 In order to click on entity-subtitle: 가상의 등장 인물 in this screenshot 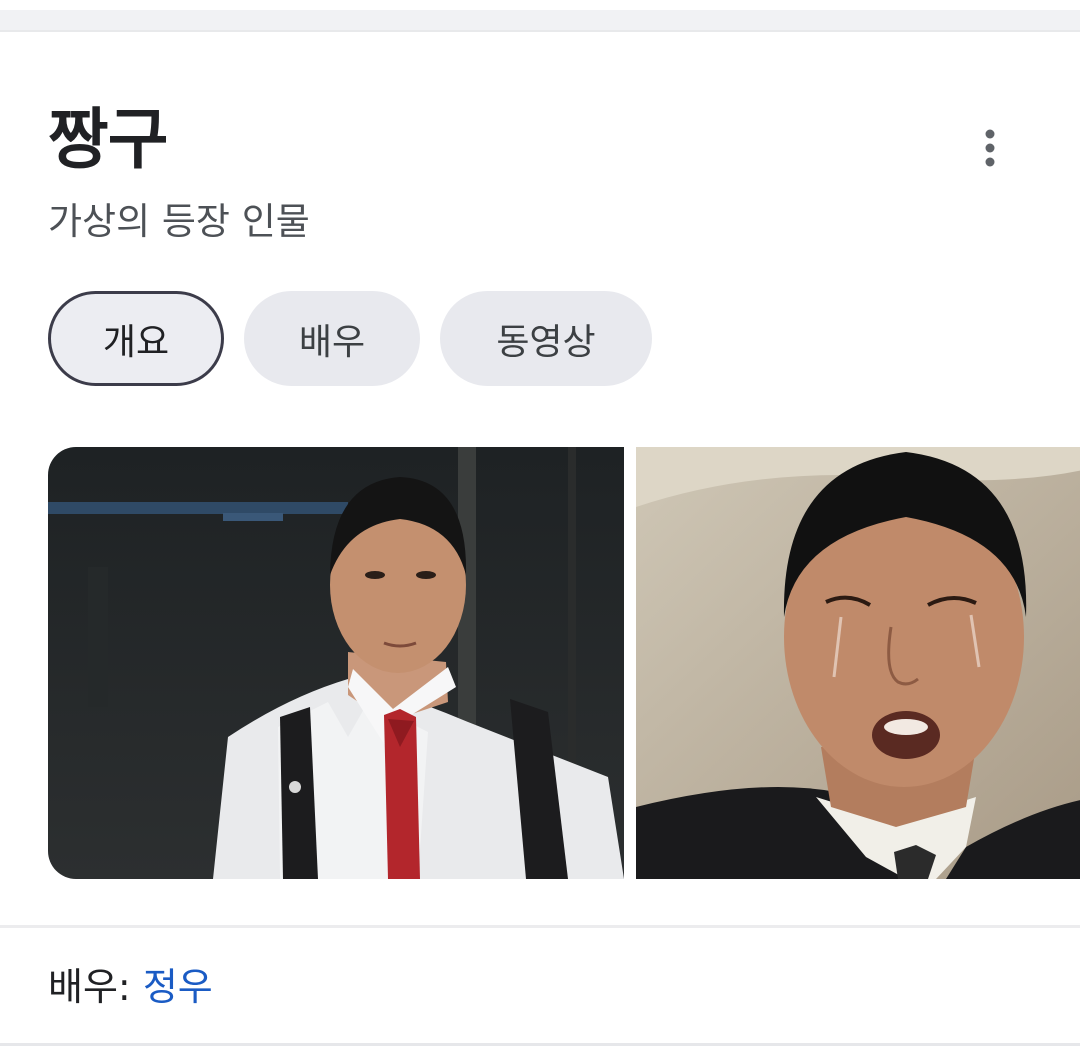, I will do `click(179, 221)`.